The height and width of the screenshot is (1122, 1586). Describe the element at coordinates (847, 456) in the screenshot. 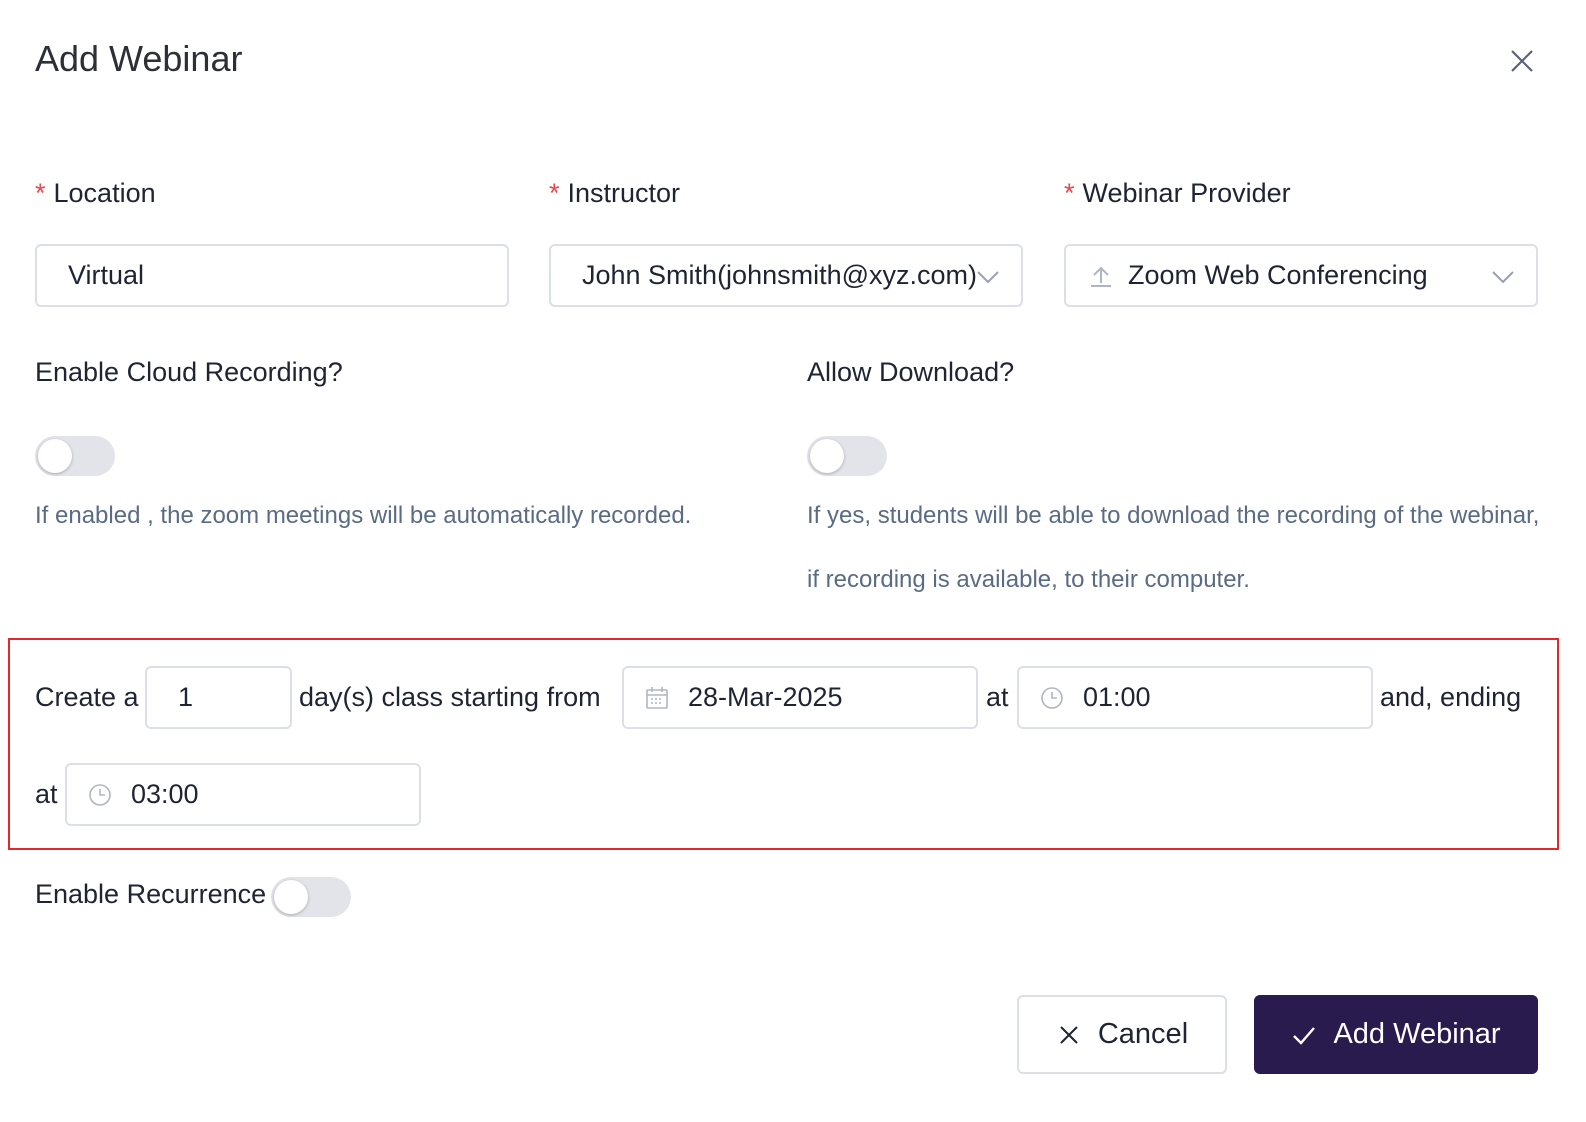

I see `allow-download-toggle` at that location.